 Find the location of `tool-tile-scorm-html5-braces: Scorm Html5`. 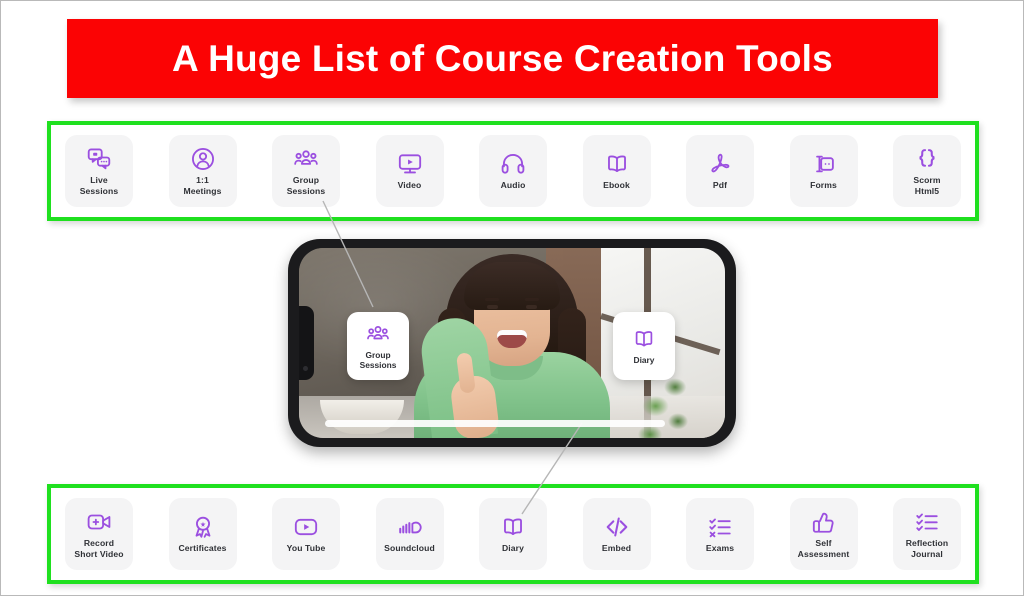

tool-tile-scorm-html5-braces: Scorm Html5 is located at coordinates (927, 171).